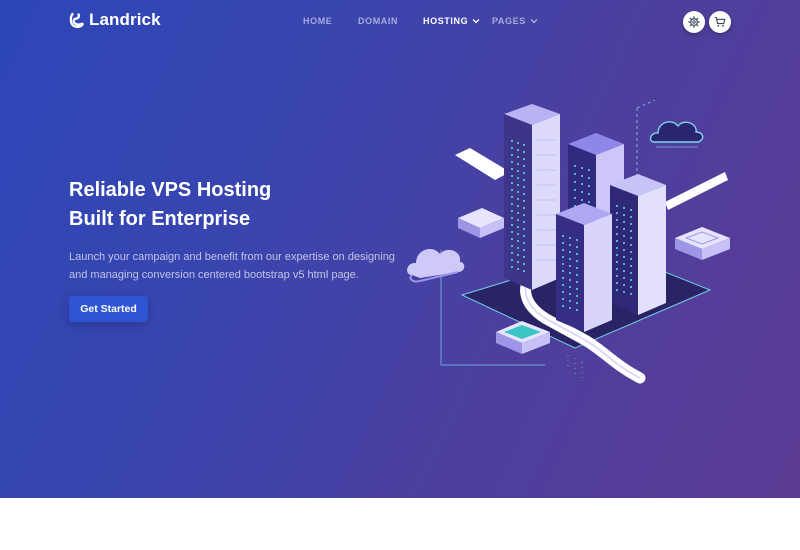 This screenshot has height=550, width=800. Describe the element at coordinates (400, 22) in the screenshot. I see `main-nav: HOME DOMAIN HOSTING PAGES` at that location.